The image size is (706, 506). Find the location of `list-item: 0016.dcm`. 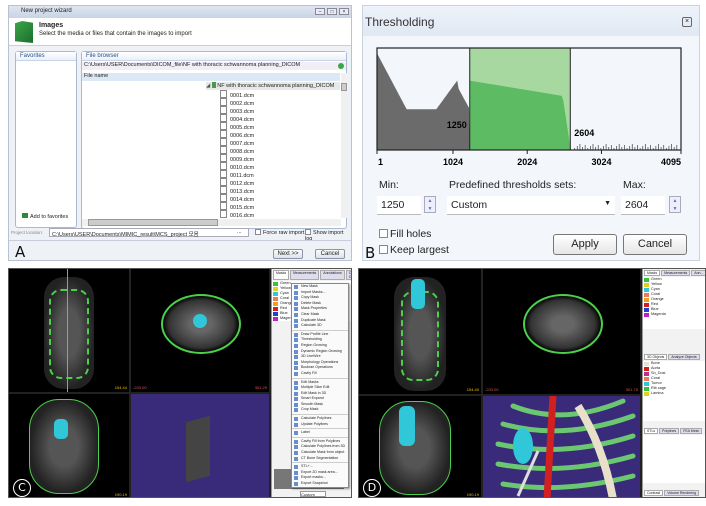

list-item: 0016.dcm is located at coordinates (237, 214).